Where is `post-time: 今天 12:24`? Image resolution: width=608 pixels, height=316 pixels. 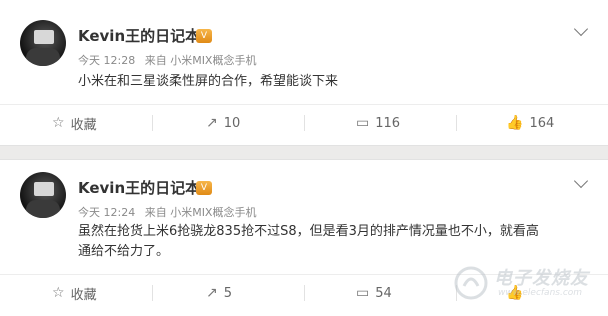
post-time: 今天 12:24 is located at coordinates (107, 212).